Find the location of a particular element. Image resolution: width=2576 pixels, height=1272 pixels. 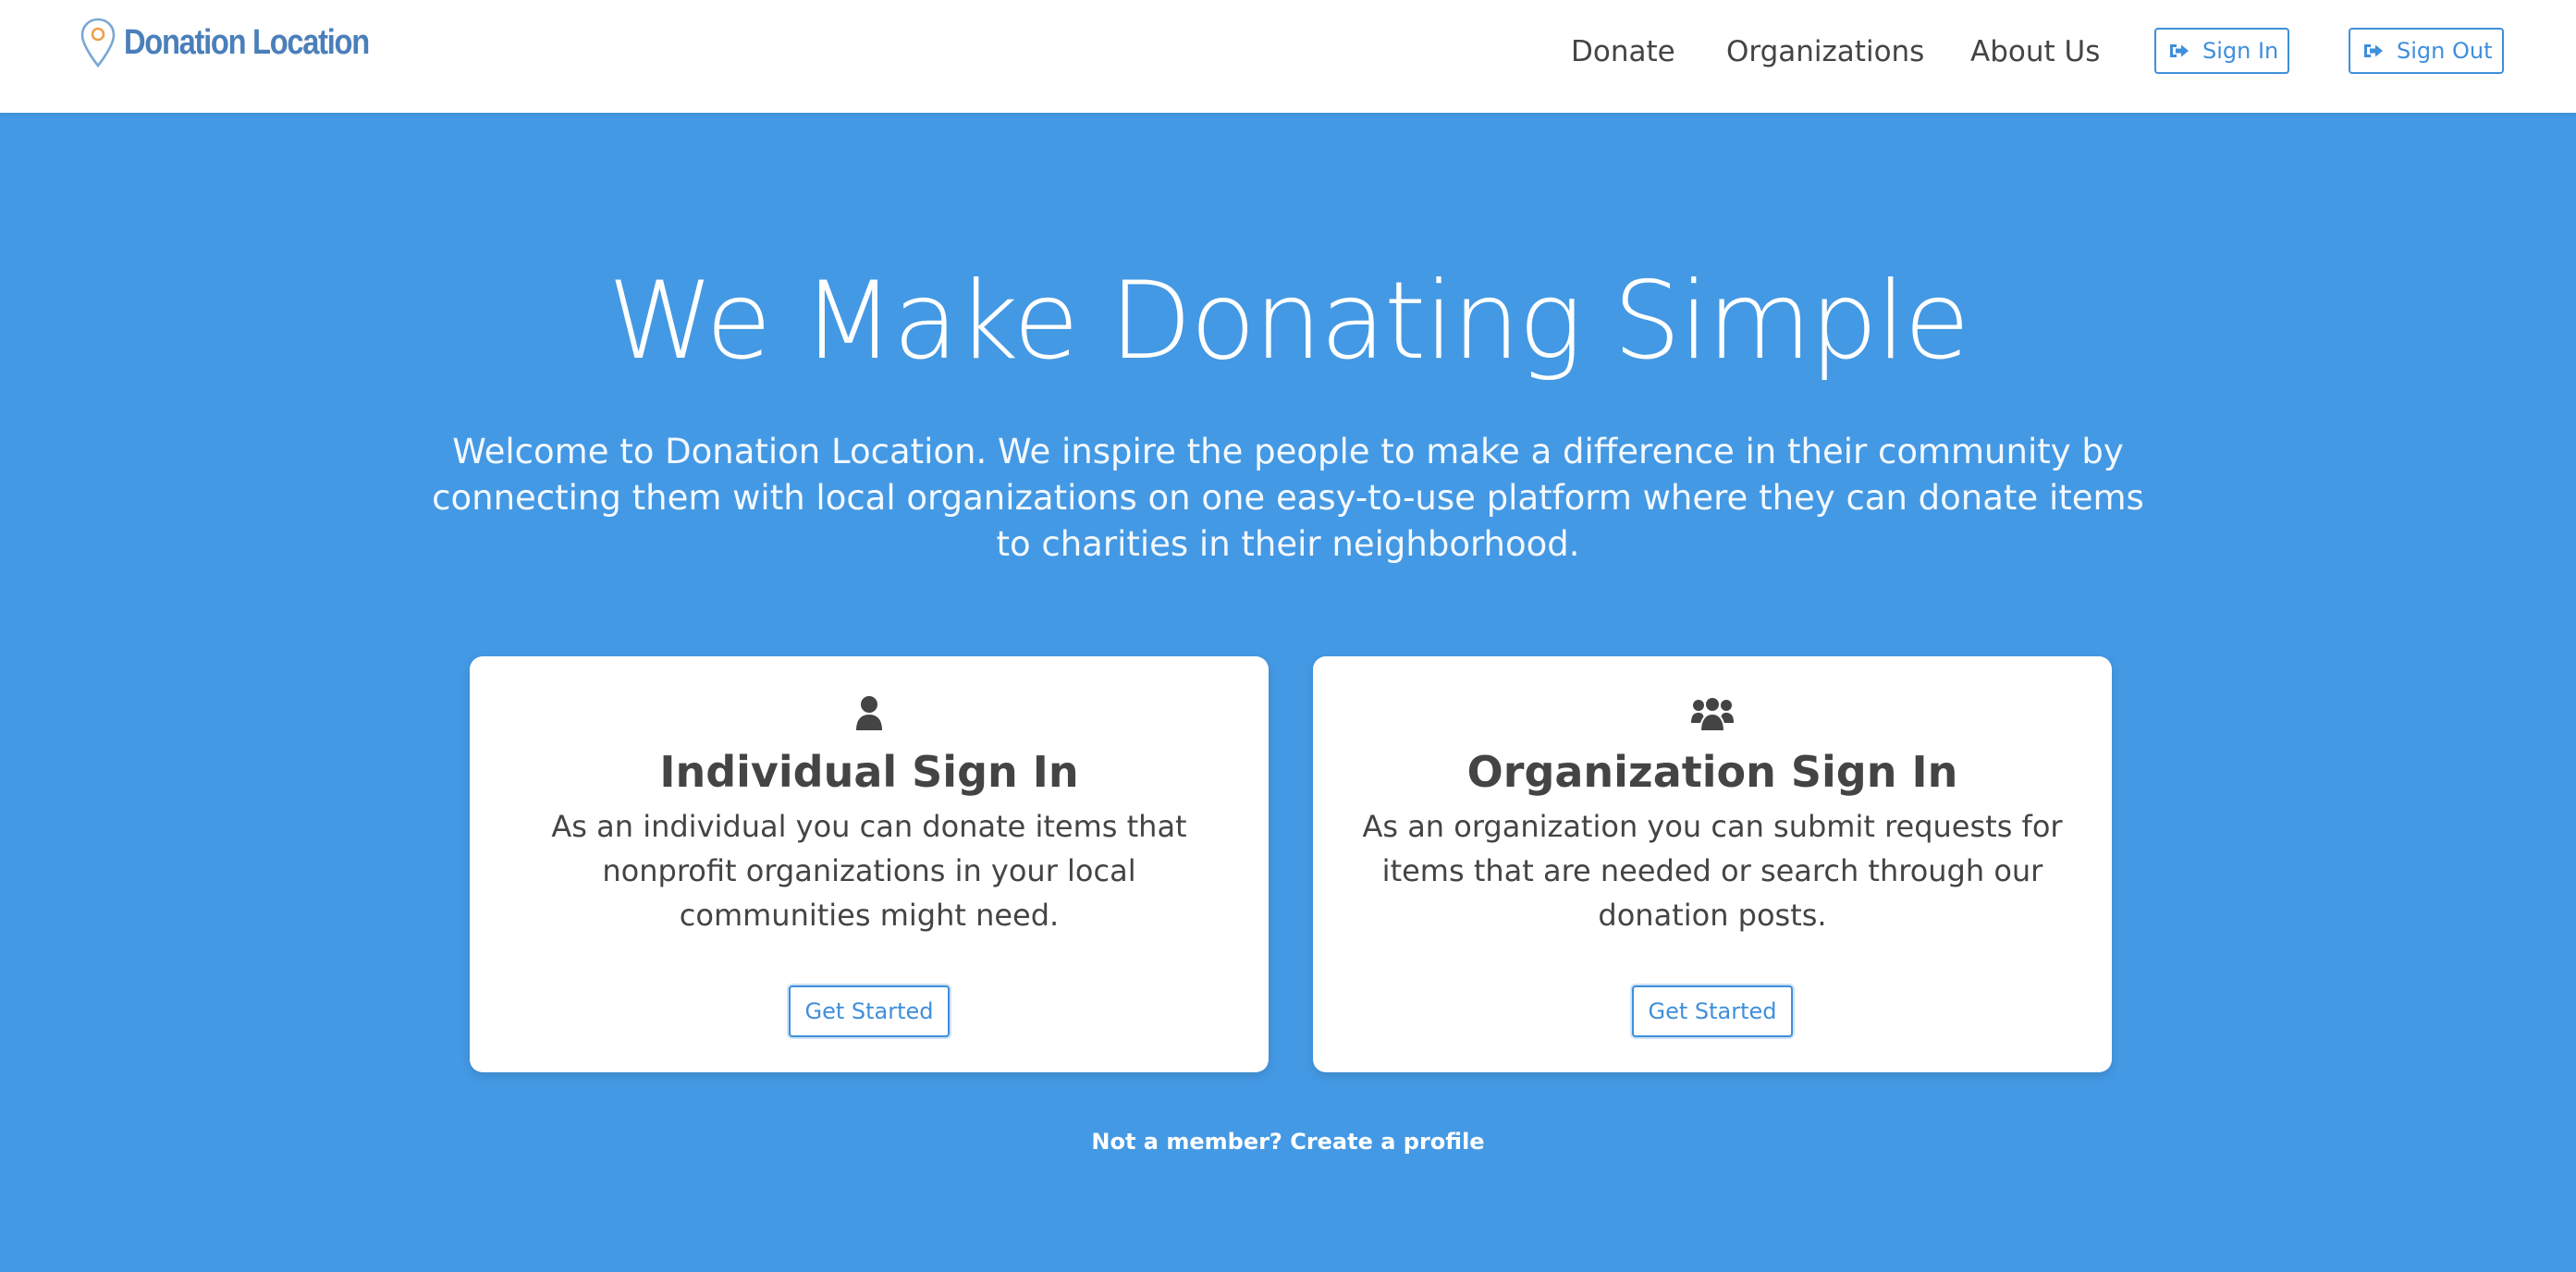

sign-out-label: Sign Out is located at coordinates (2445, 51).